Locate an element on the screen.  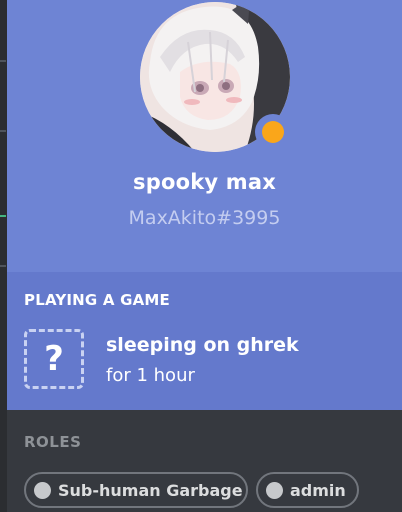
role-name: Sub-human Garbage is located at coordinates (150, 490).